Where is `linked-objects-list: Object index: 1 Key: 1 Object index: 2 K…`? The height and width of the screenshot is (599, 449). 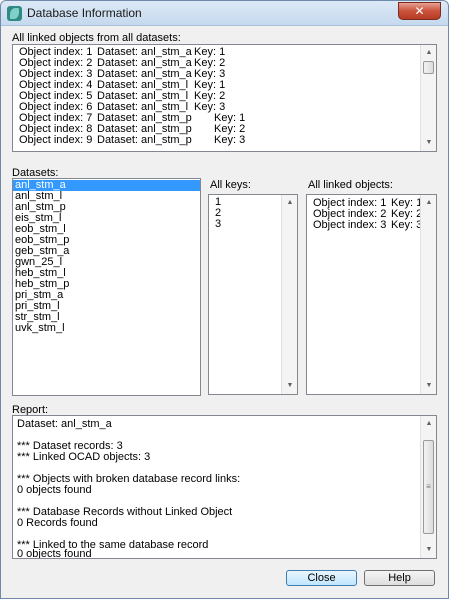 linked-objects-list: Object index: 1 Key: 1 Object index: 2 K… is located at coordinates (371, 294).